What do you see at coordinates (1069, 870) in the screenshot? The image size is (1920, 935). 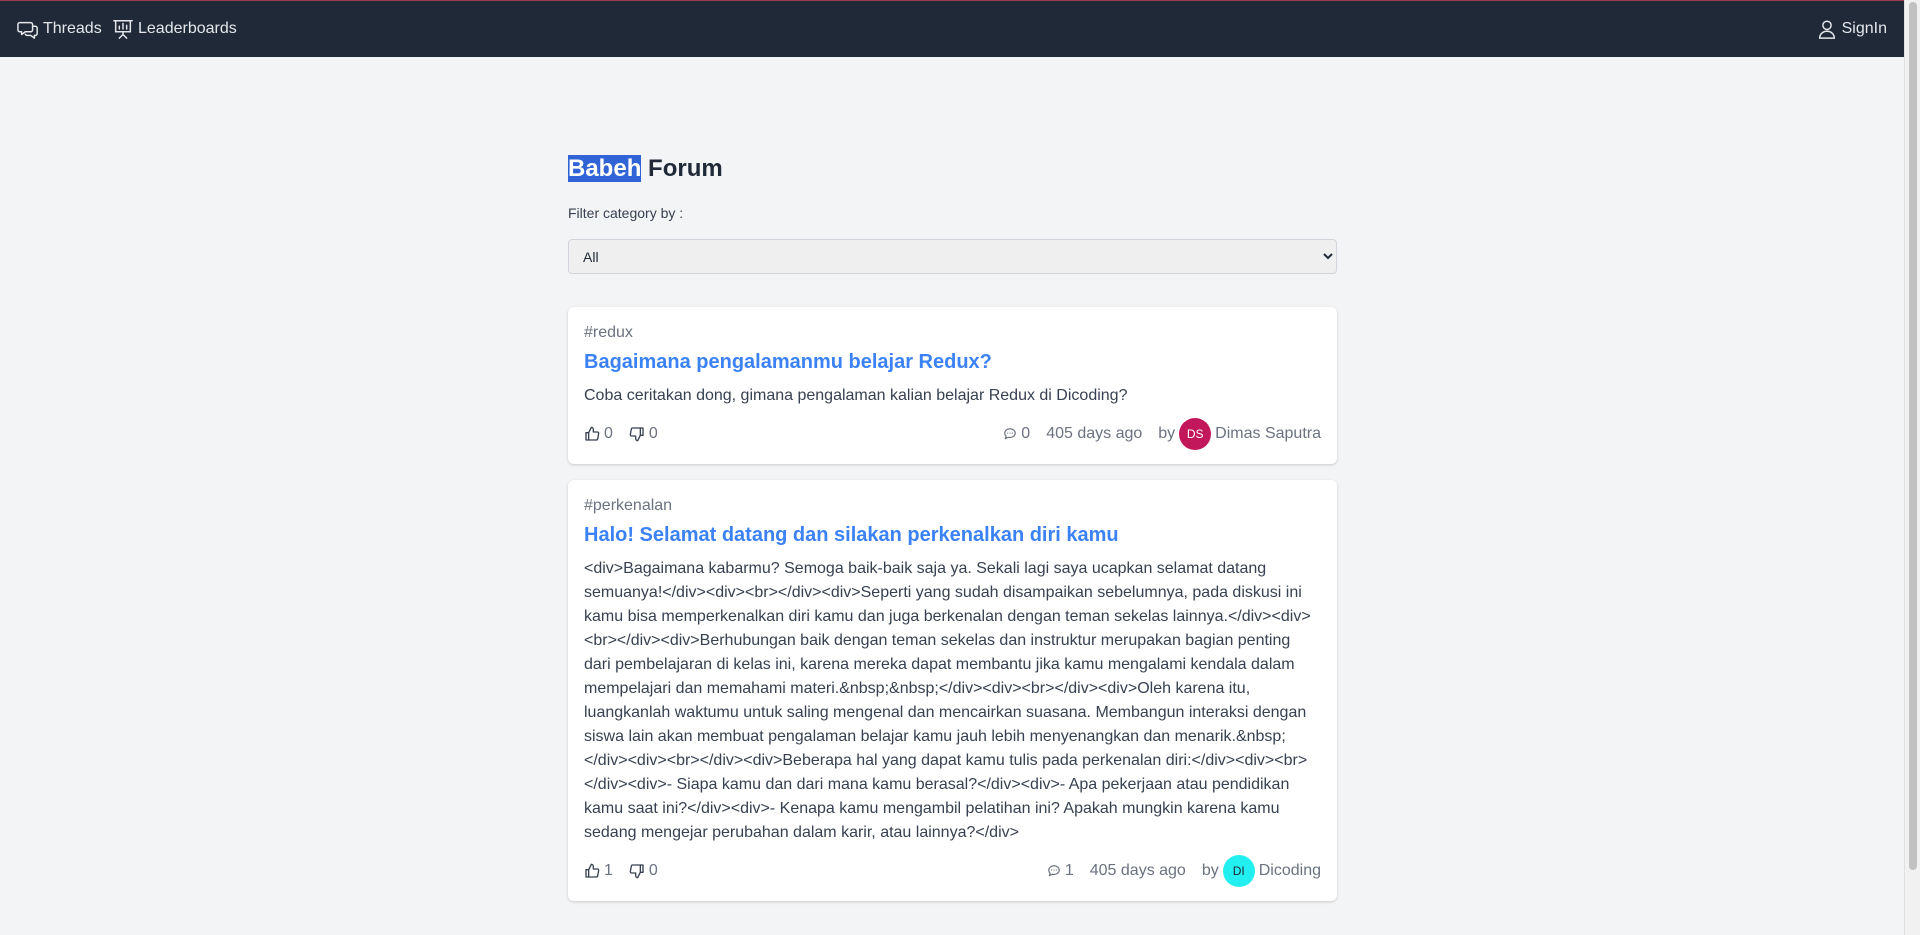 I see `comment-count-value: 1` at bounding box center [1069, 870].